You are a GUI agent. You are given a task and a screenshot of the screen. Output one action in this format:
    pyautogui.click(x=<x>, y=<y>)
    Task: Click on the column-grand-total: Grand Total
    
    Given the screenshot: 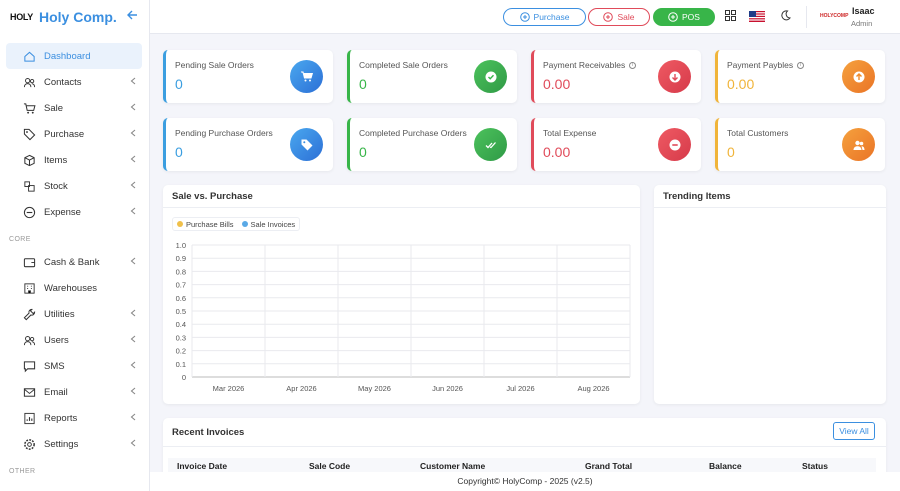 What is the action you would take?
    pyautogui.click(x=608, y=466)
    